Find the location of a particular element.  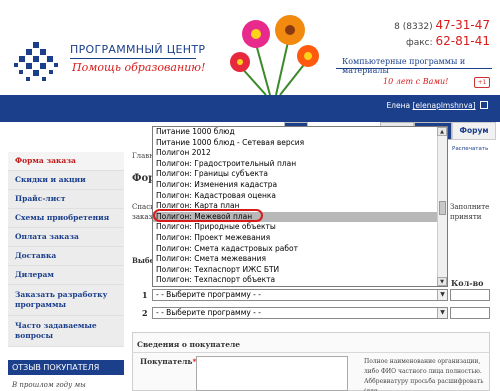

user-name: Елена is located at coordinates (398, 105).